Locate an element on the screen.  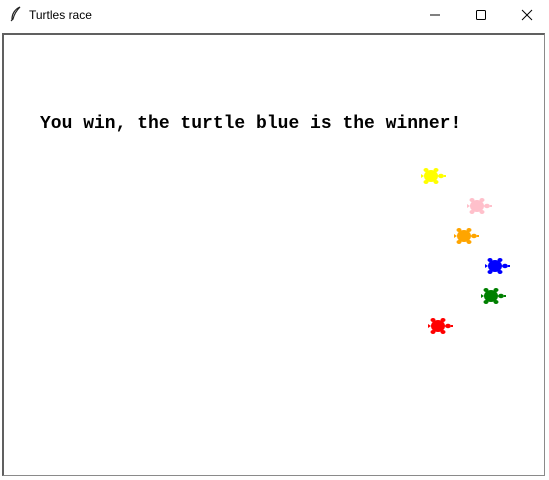
turtle-red is located at coordinates (440, 326).